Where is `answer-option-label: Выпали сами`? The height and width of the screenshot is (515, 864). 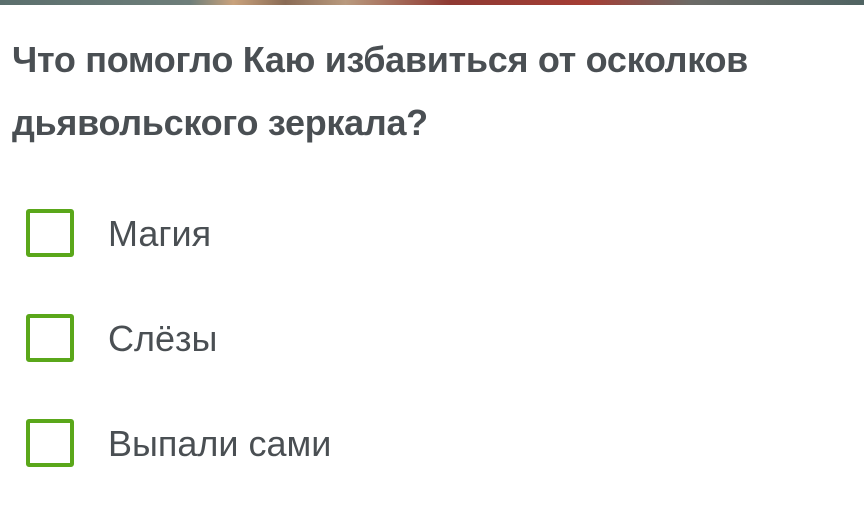 answer-option-label: Выпали сами is located at coordinates (220, 443).